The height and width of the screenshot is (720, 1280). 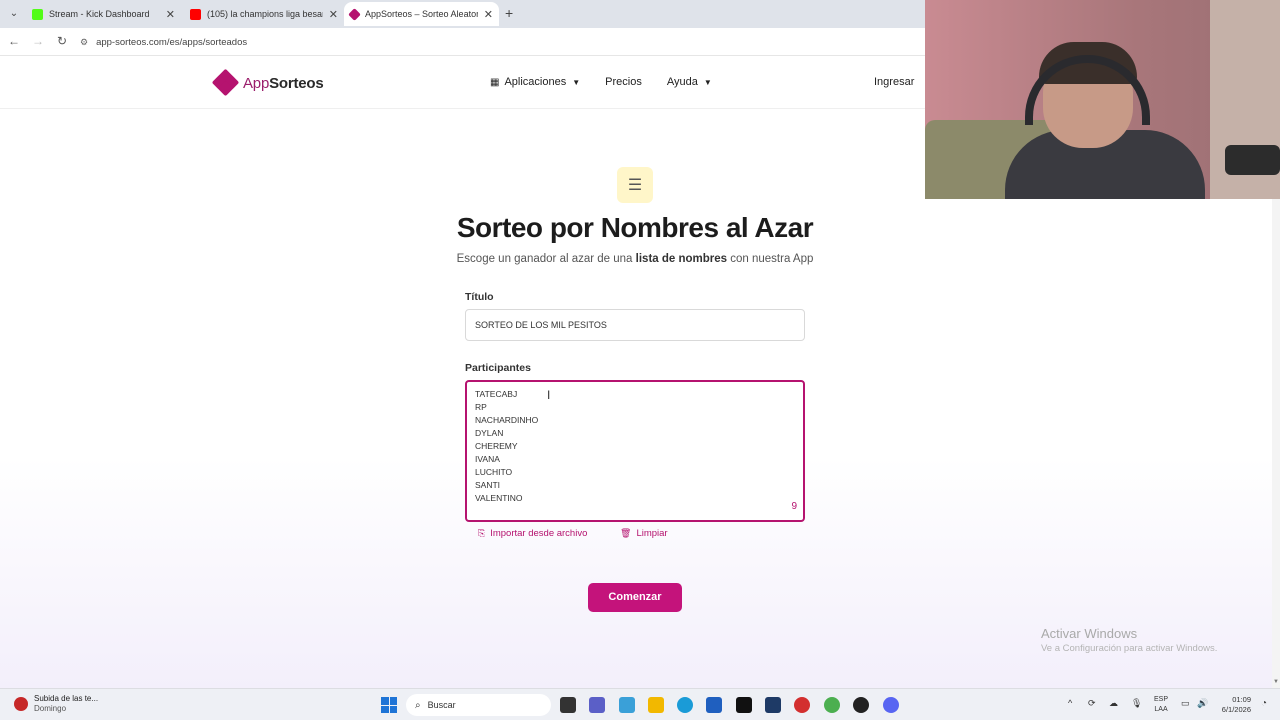 What do you see at coordinates (441, 705) in the screenshot?
I see `search-placeholder: Buscar` at bounding box center [441, 705].